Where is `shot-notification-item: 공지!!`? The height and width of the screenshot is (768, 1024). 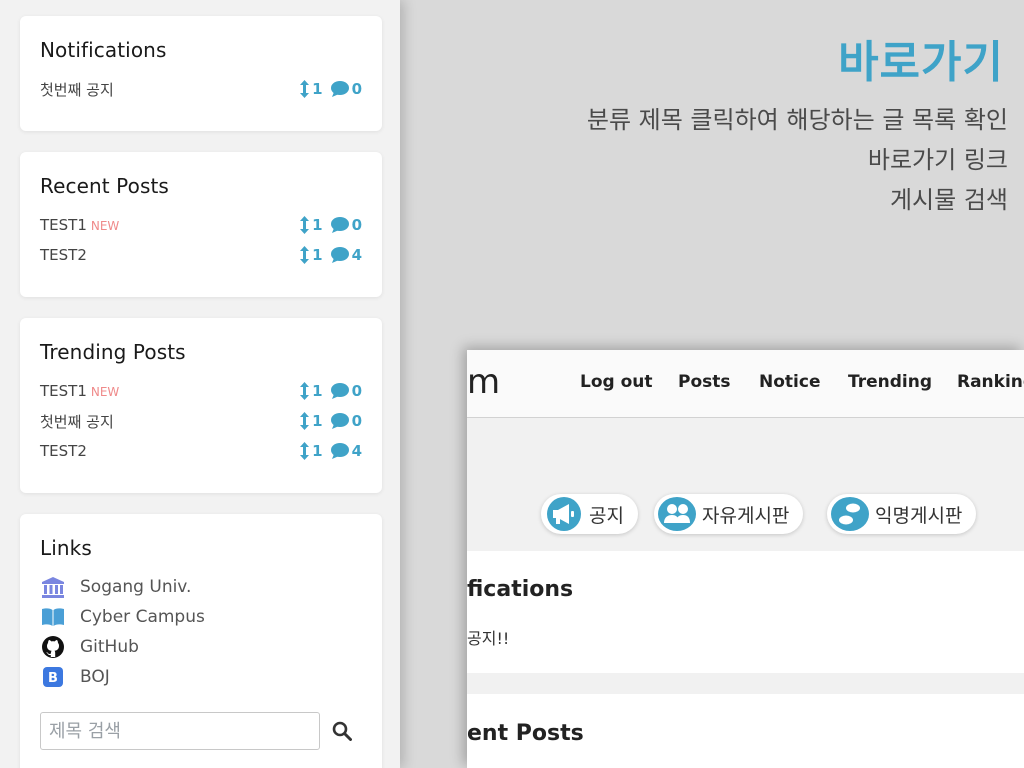 shot-notification-item: 공지!! is located at coordinates (488, 637).